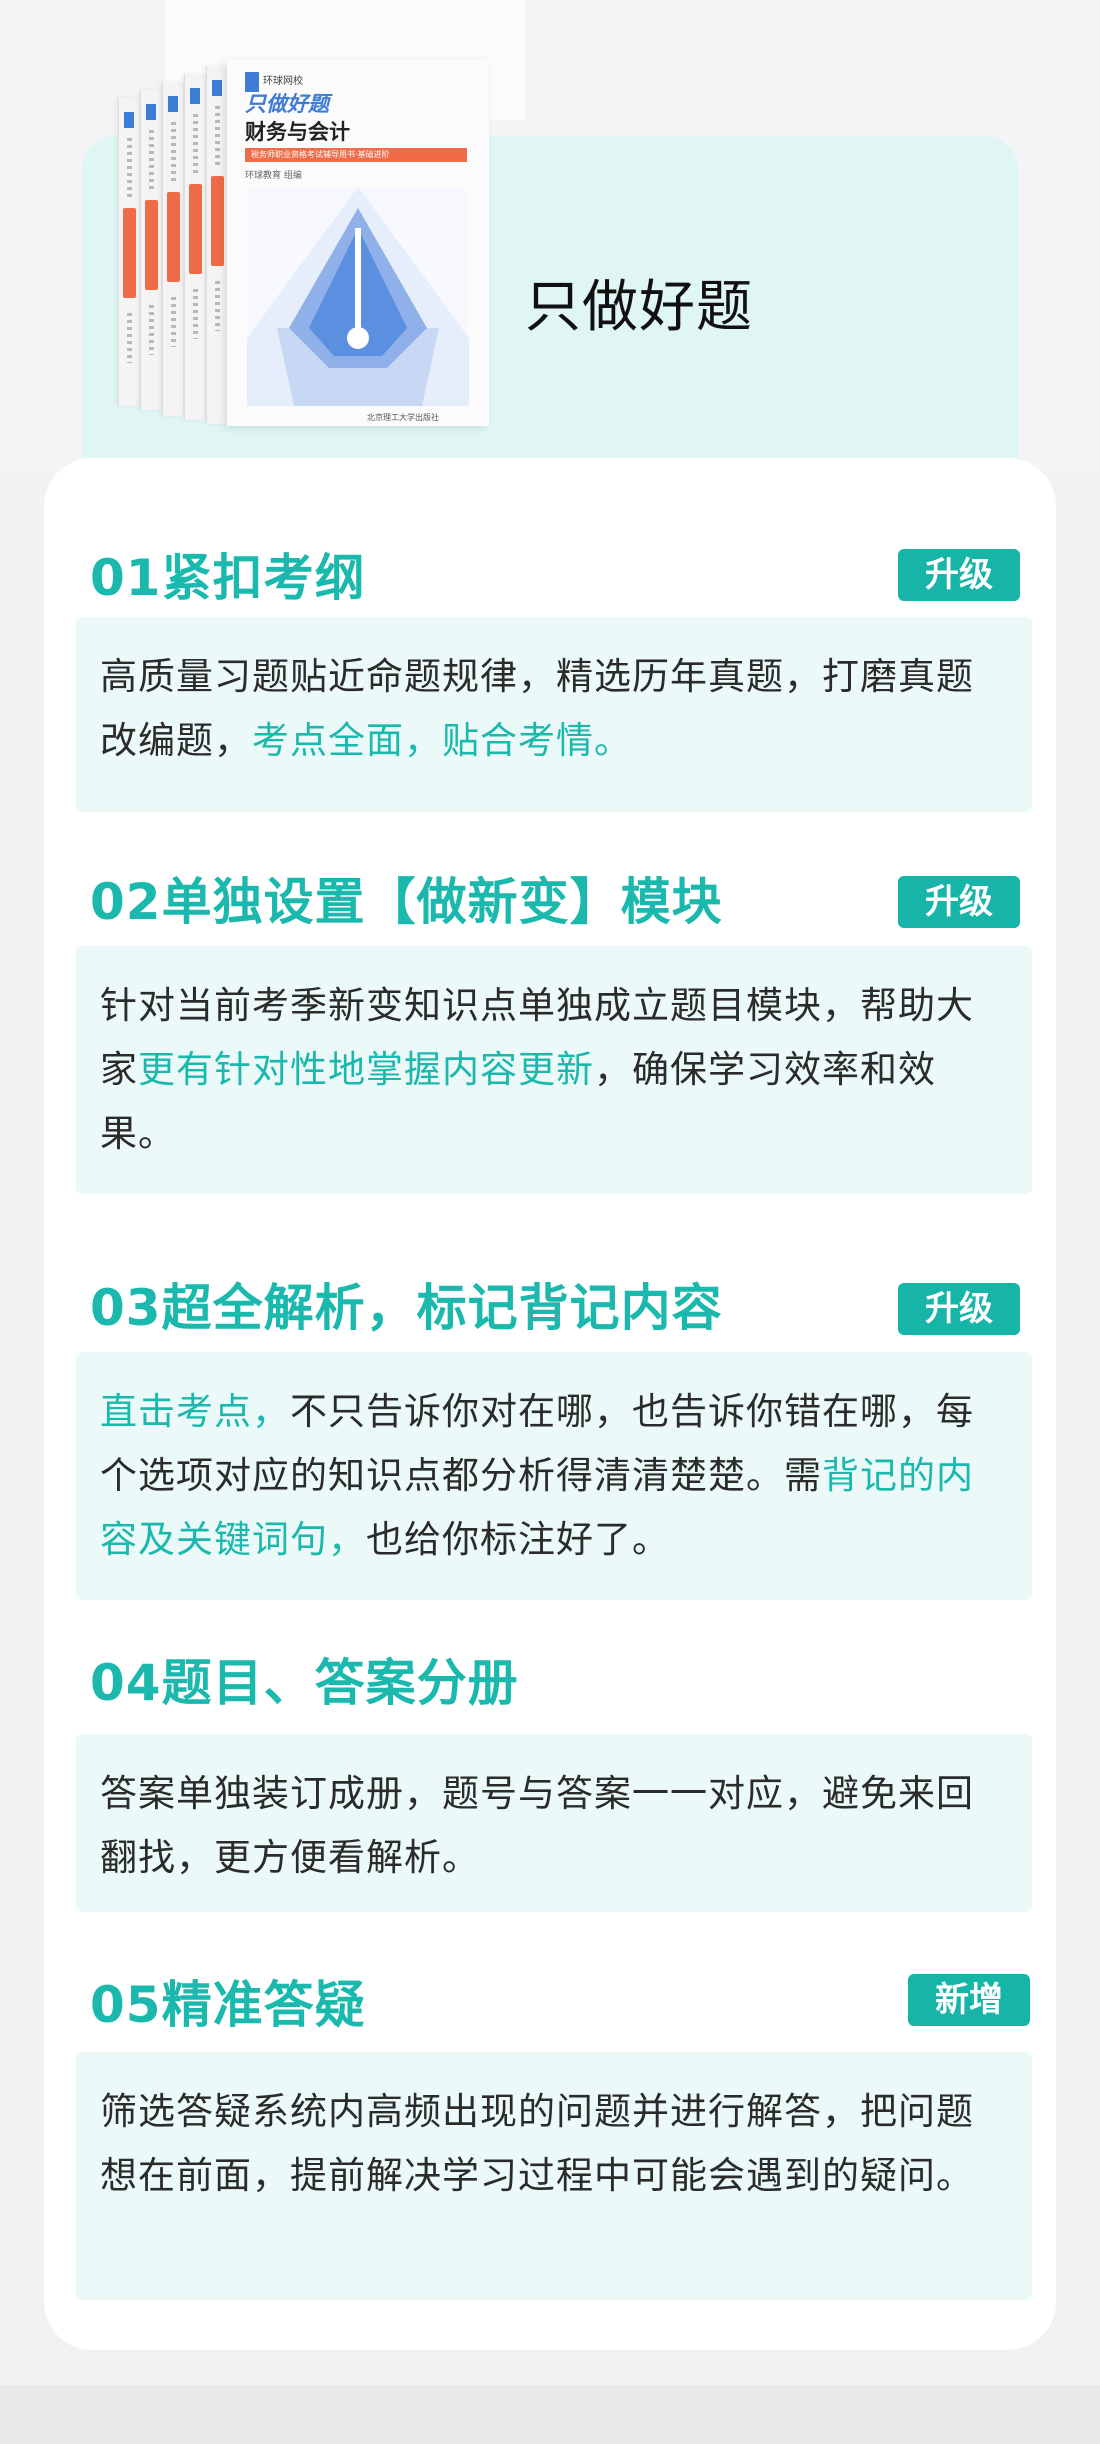 Image resolution: width=1100 pixels, height=2444 pixels. I want to click on cover-subject: 财务与会计, so click(297, 132).